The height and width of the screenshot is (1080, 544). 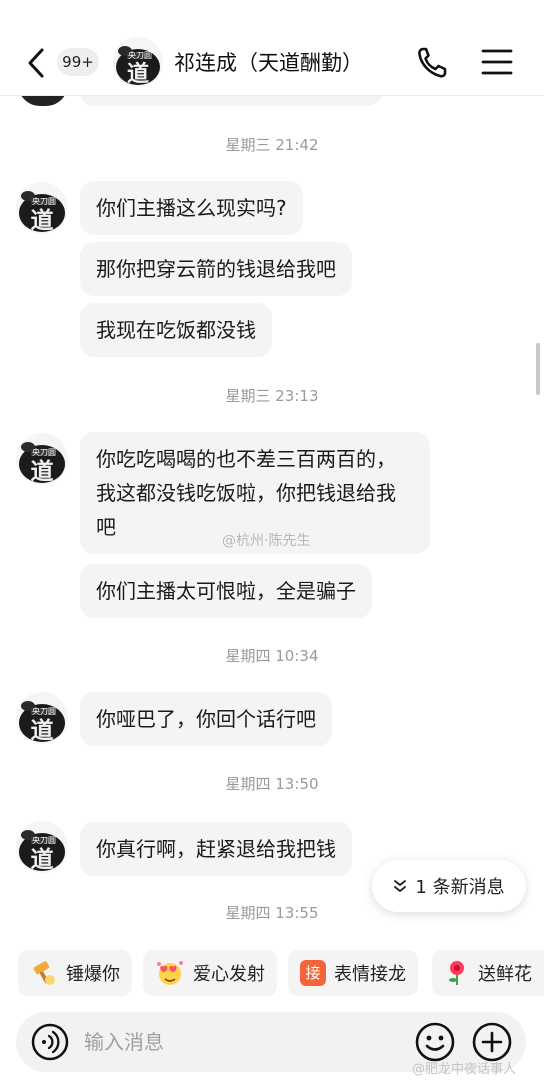 I want to click on contact-avatar: 央刀圆 道, so click(x=138, y=62).